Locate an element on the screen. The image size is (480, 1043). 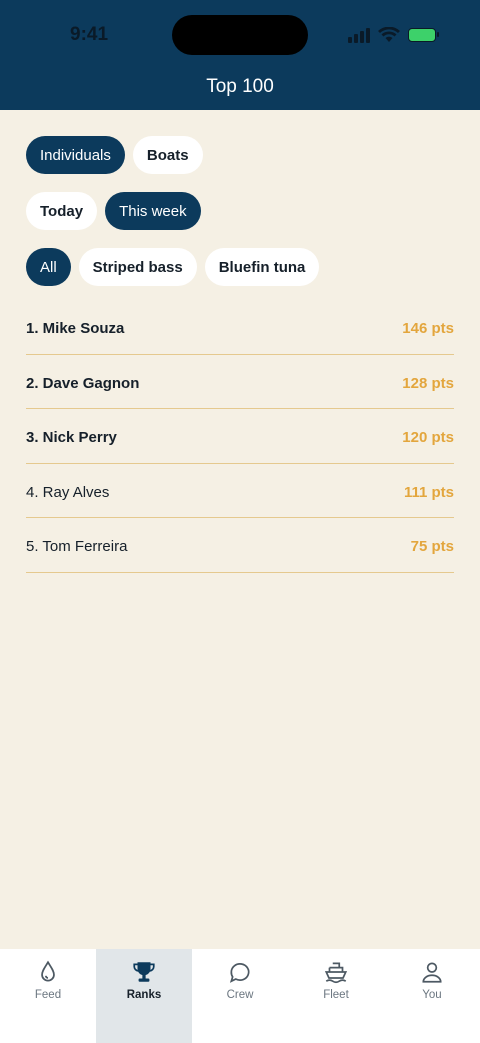
tab-you: You is located at coordinates (432, 996).